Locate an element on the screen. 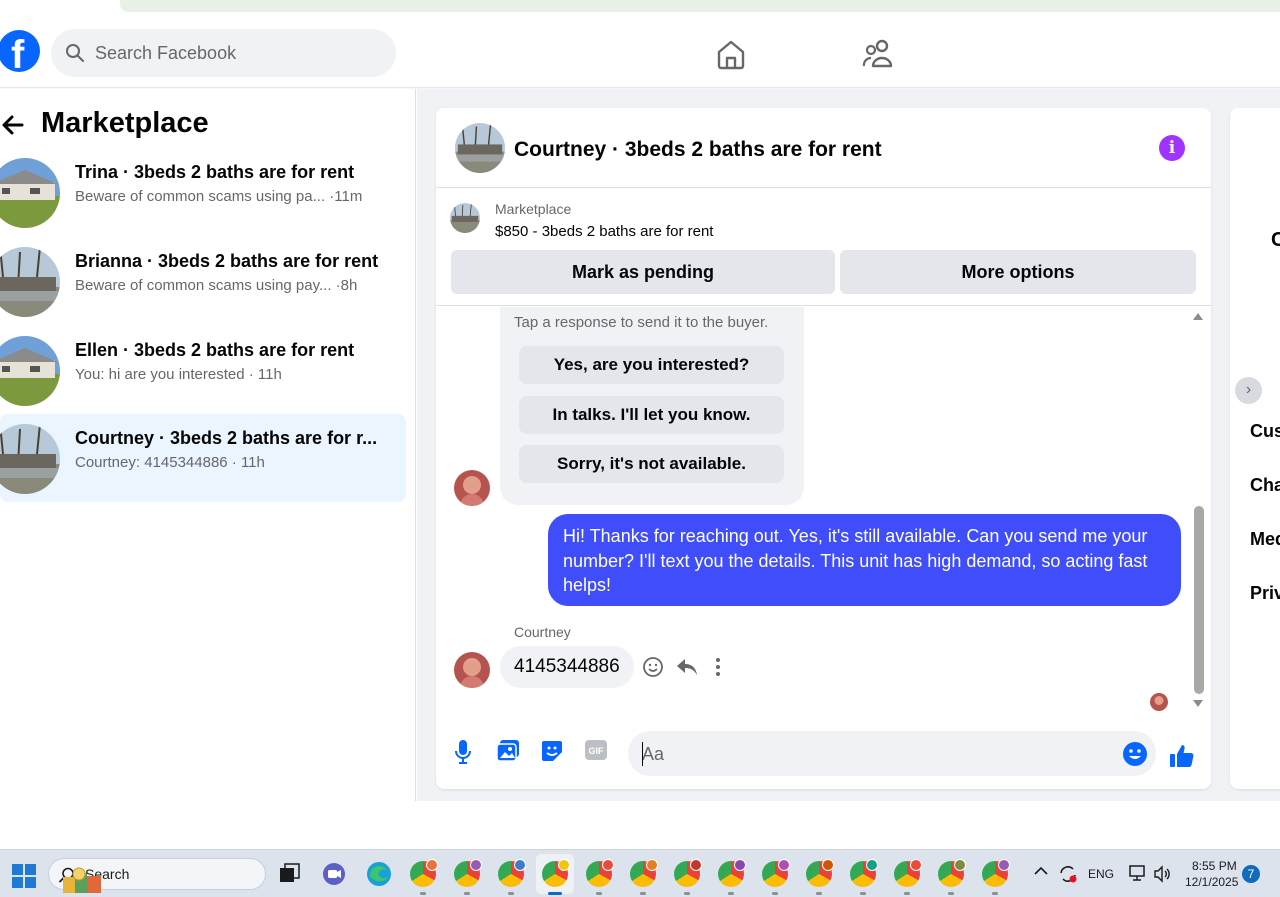 This screenshot has width=1280, height=897. teams-chat-icon is located at coordinates (334, 874).